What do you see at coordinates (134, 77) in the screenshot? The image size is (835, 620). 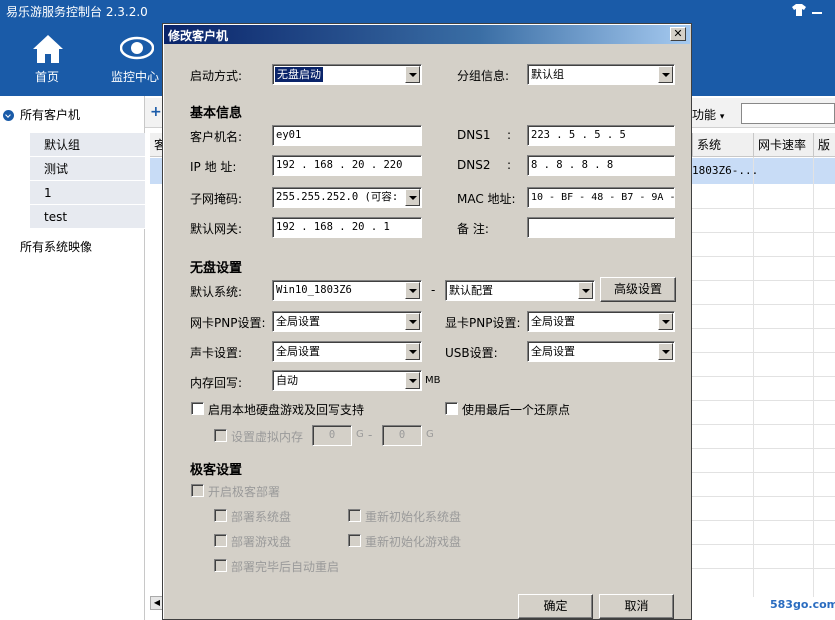 I see `nav-monitor-label: 监控中心` at bounding box center [134, 77].